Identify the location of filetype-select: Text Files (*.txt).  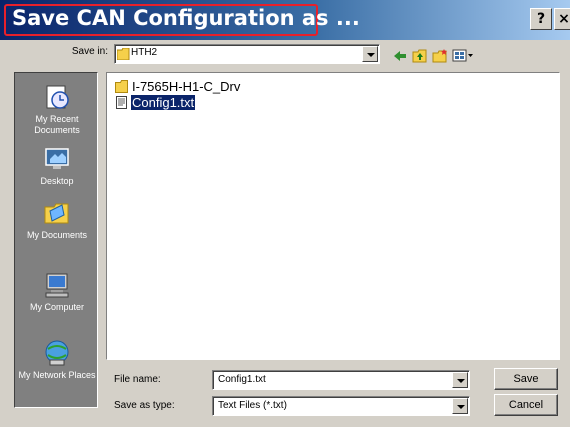
(341, 406).